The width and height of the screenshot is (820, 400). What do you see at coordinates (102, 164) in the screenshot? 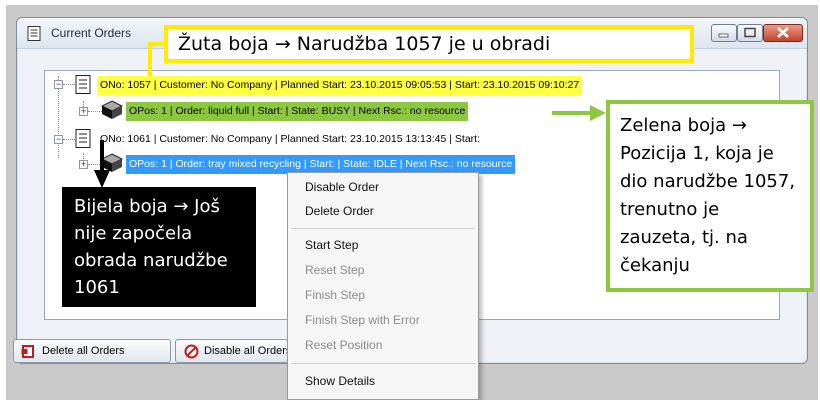
I see `black-callout-arrow` at bounding box center [102, 164].